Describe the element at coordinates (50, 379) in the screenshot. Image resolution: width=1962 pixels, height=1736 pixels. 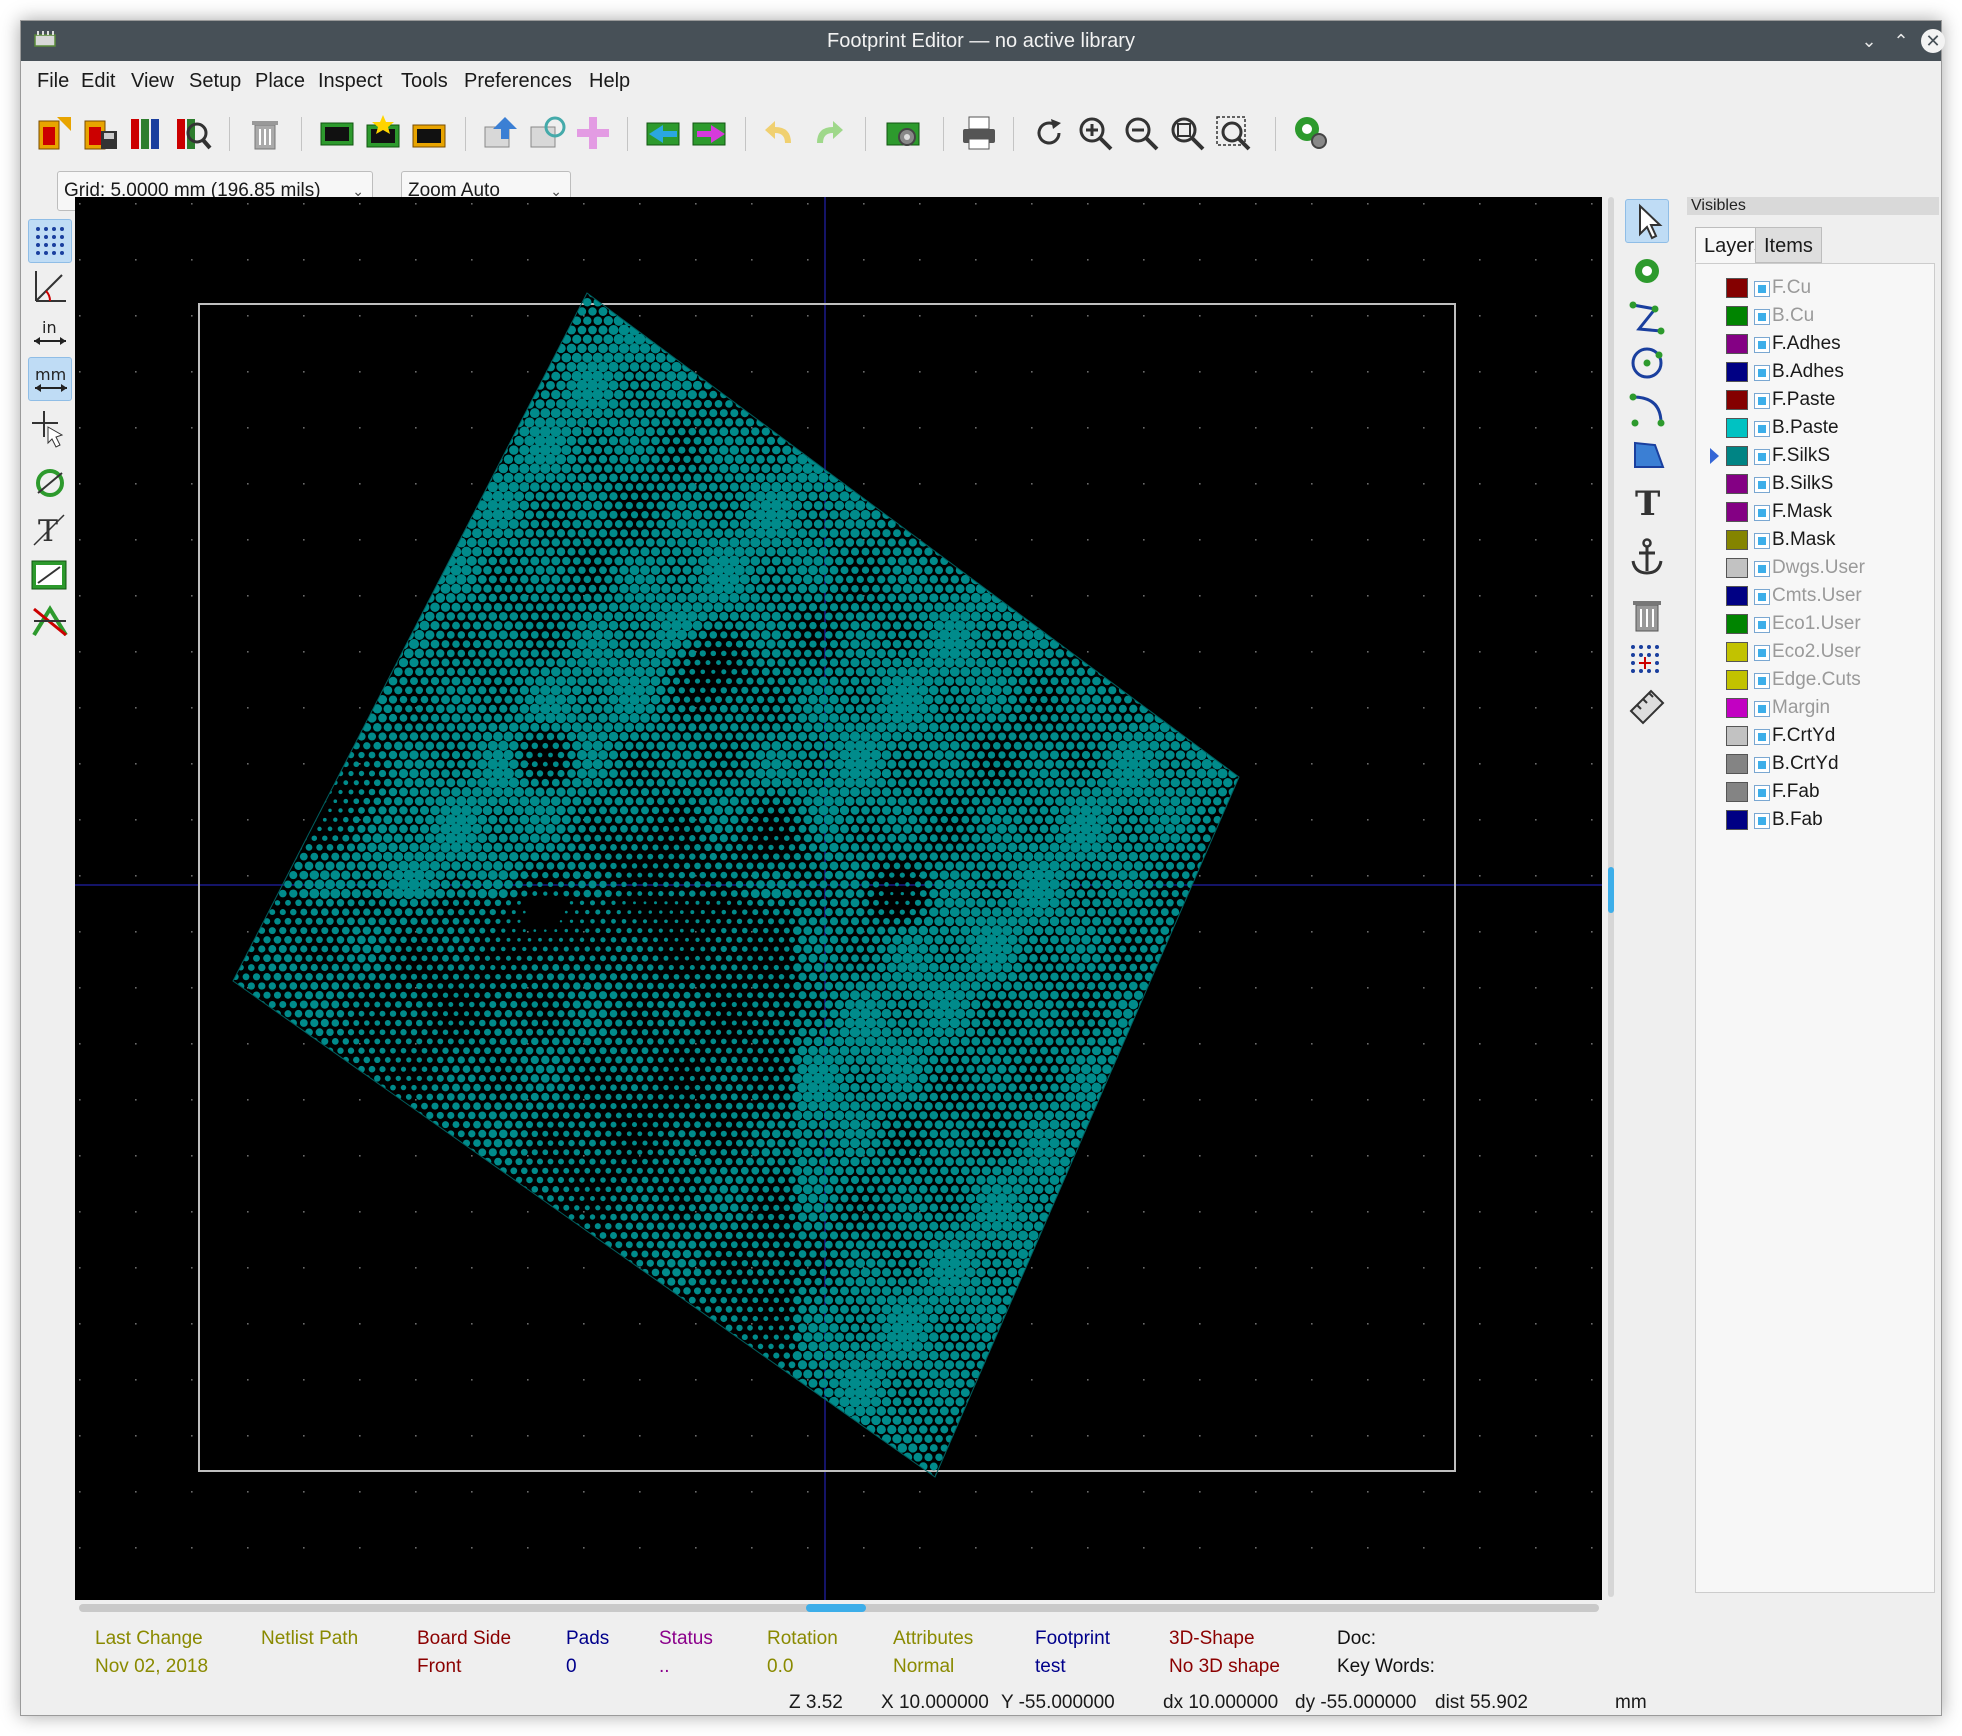
I see `mm-units-button: mm` at that location.